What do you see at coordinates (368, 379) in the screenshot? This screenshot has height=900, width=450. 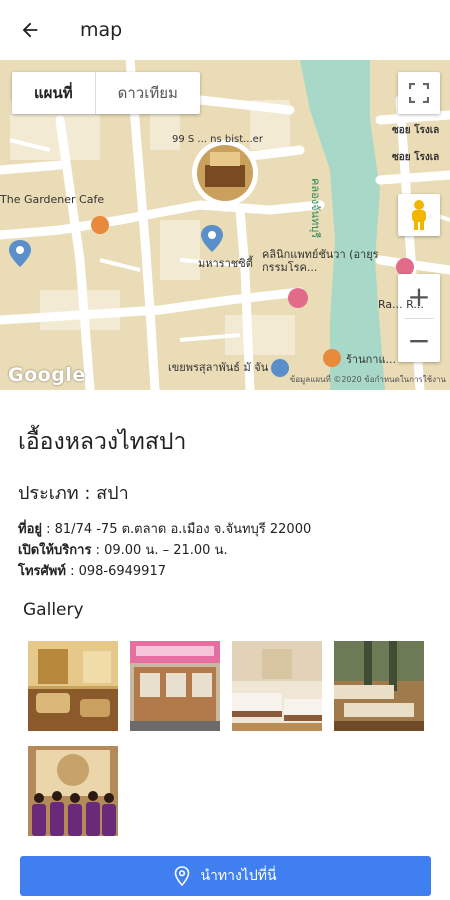 I see `map-copyright: ข้อมูลแผนที่ ©2020 ข้อกำหนดในการใช้งาน` at bounding box center [368, 379].